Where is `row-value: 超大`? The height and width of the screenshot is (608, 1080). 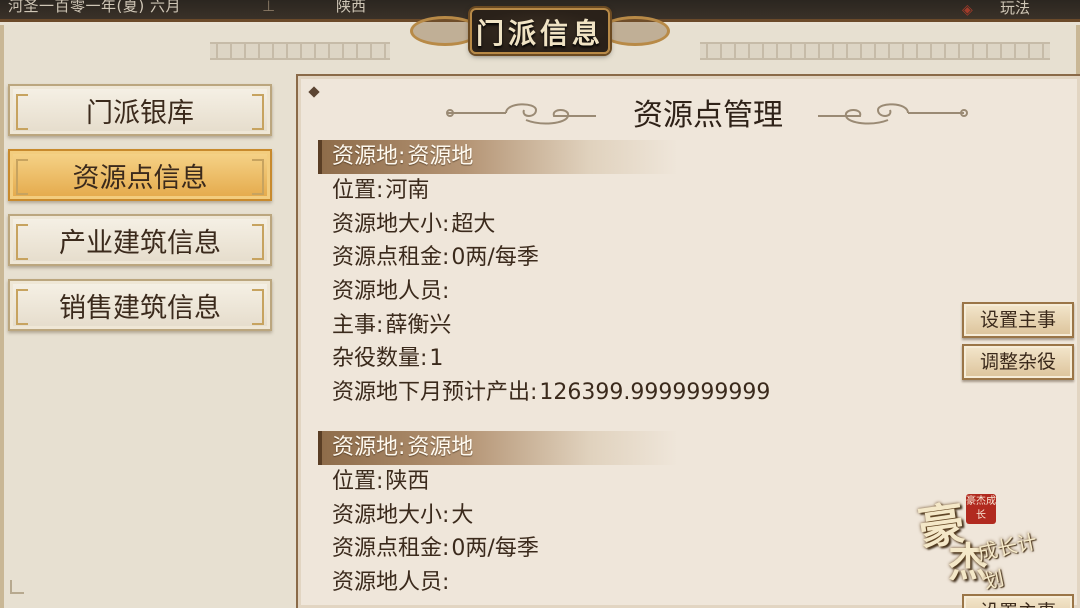 row-value: 超大 is located at coordinates (473, 224).